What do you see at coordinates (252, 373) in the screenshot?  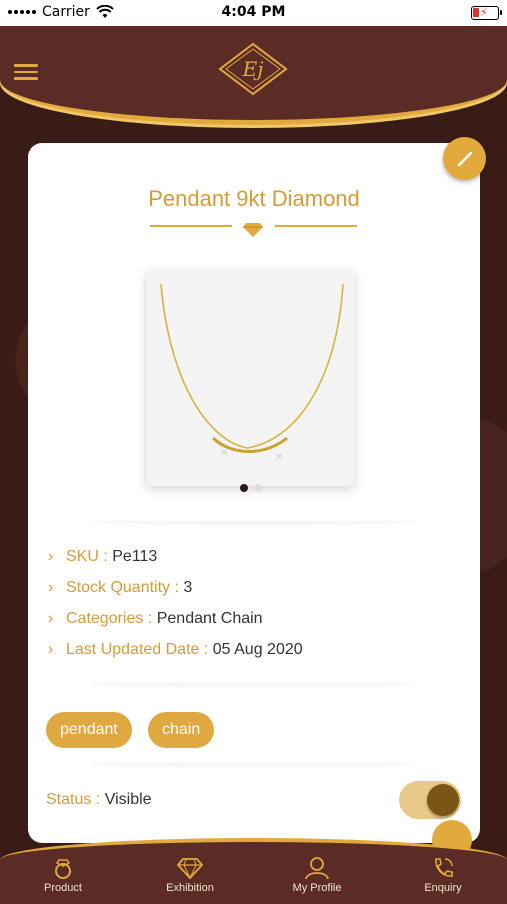 I see `necklace-image: ✕ ✕` at bounding box center [252, 373].